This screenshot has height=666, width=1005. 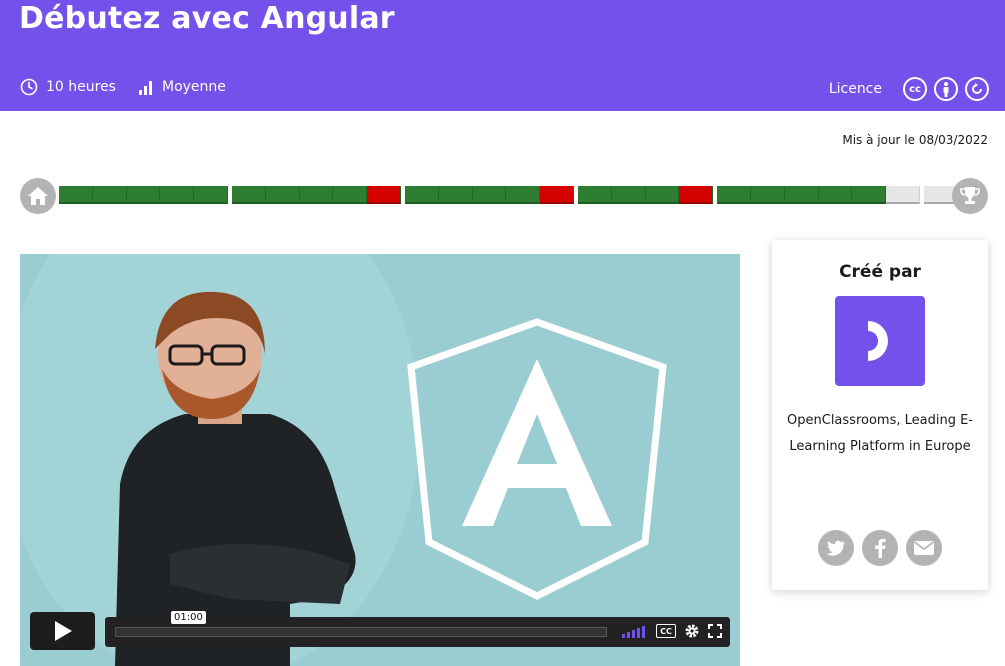 I want to click on twitter-icon, so click(x=835, y=548).